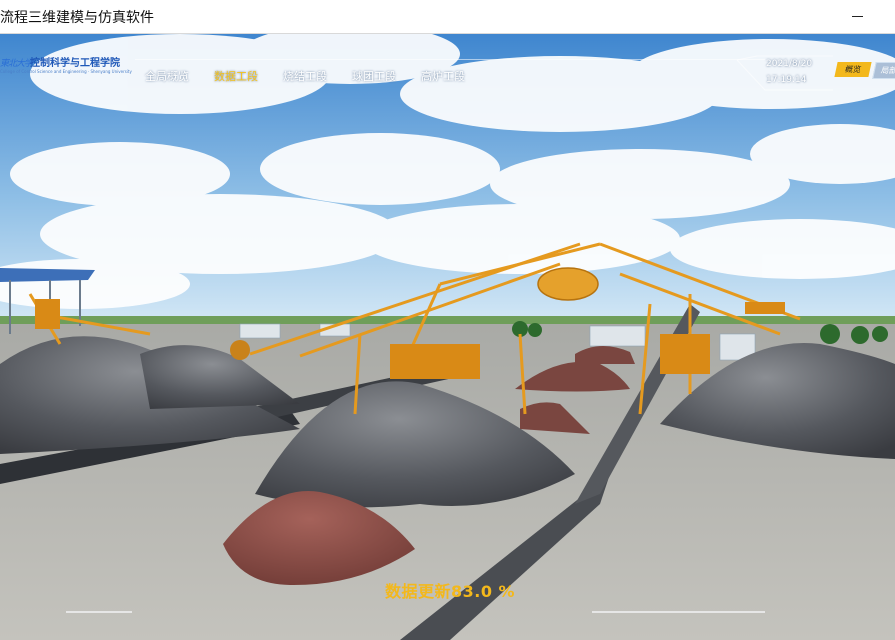 This screenshot has width=895, height=640. Describe the element at coordinates (786, 80) in the screenshot. I see `current-time: 17:19:14` at that location.